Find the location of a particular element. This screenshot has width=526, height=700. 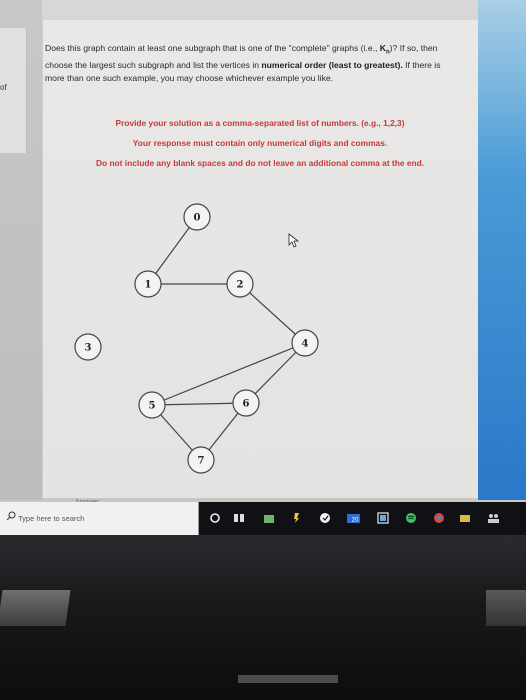

graph-vertex-2: 2 is located at coordinates (240, 284).